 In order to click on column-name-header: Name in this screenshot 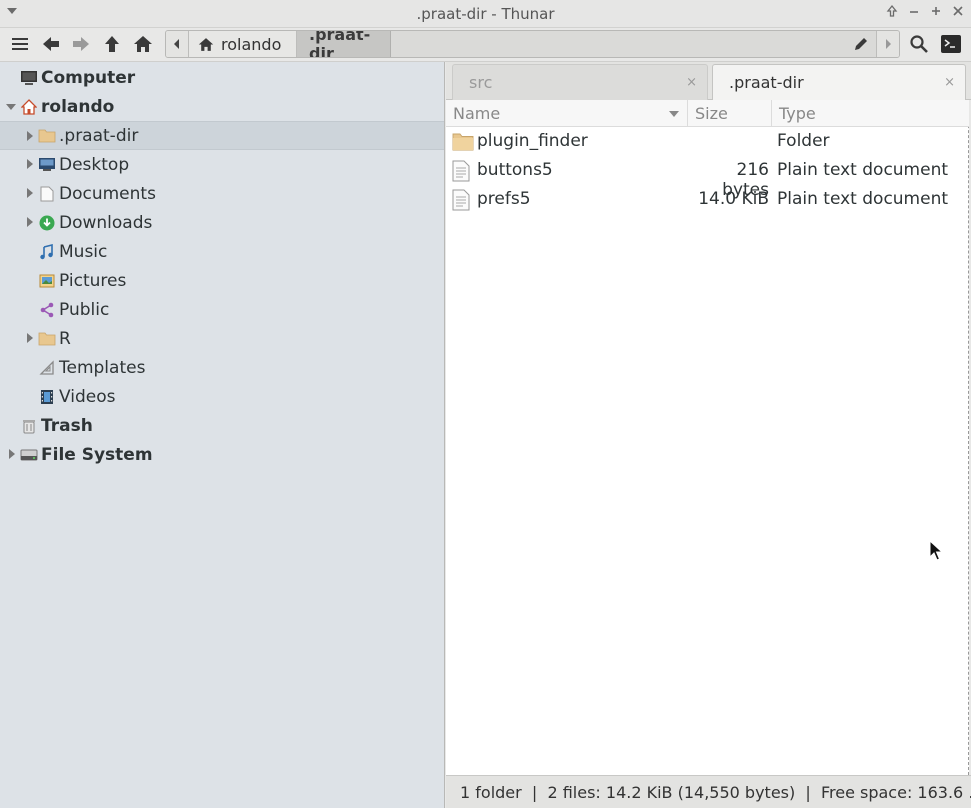, I will do `click(567, 113)`.